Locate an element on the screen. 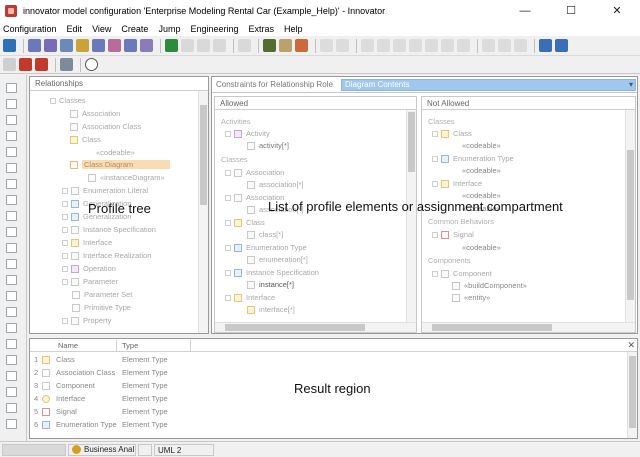 This screenshot has height=457, width=640. close-icon: ✕ is located at coordinates (631, 345).